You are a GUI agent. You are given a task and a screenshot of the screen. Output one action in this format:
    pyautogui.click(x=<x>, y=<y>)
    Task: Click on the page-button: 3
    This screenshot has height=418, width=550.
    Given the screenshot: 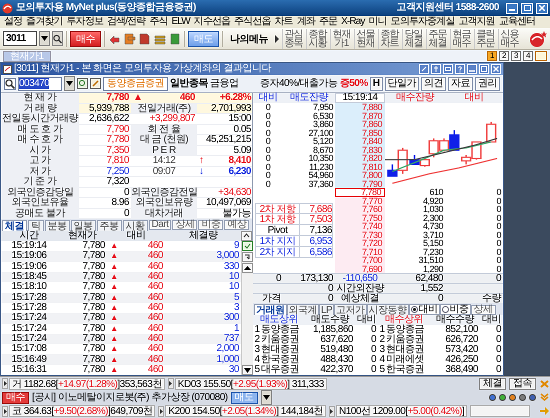 What is the action you would take?
    pyautogui.click(x=516, y=56)
    